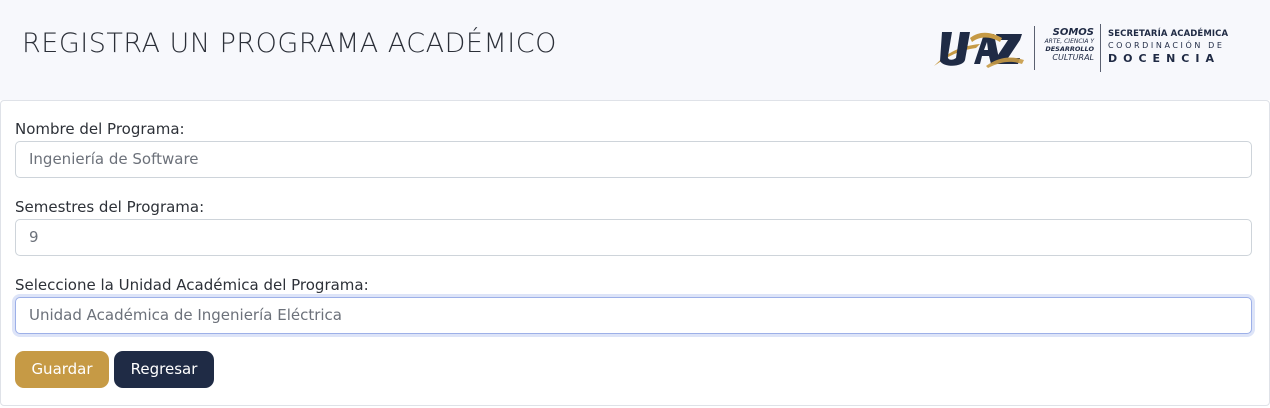 This screenshot has width=1270, height=408. I want to click on unidad-select: Unidad Académica de Ingeniería Eléctrica, so click(633, 315).